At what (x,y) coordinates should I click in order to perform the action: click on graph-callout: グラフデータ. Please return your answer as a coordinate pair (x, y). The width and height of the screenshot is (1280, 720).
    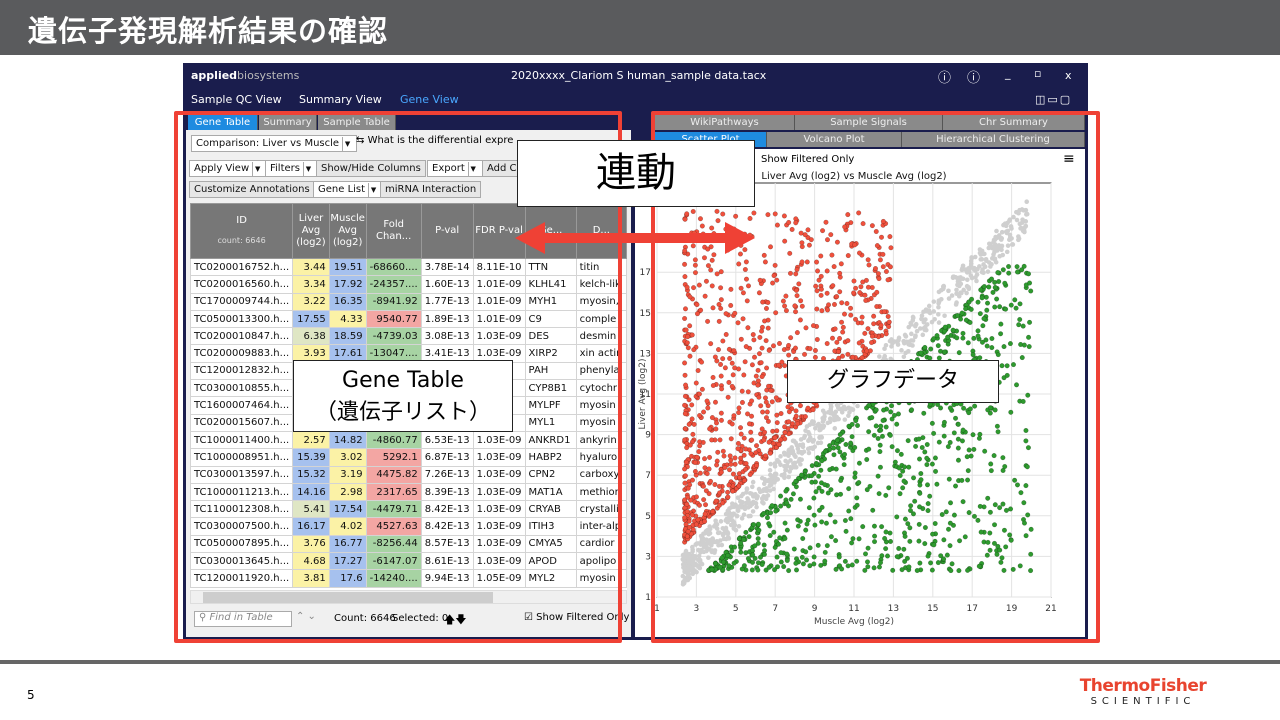
    Looking at the image, I should click on (893, 381).